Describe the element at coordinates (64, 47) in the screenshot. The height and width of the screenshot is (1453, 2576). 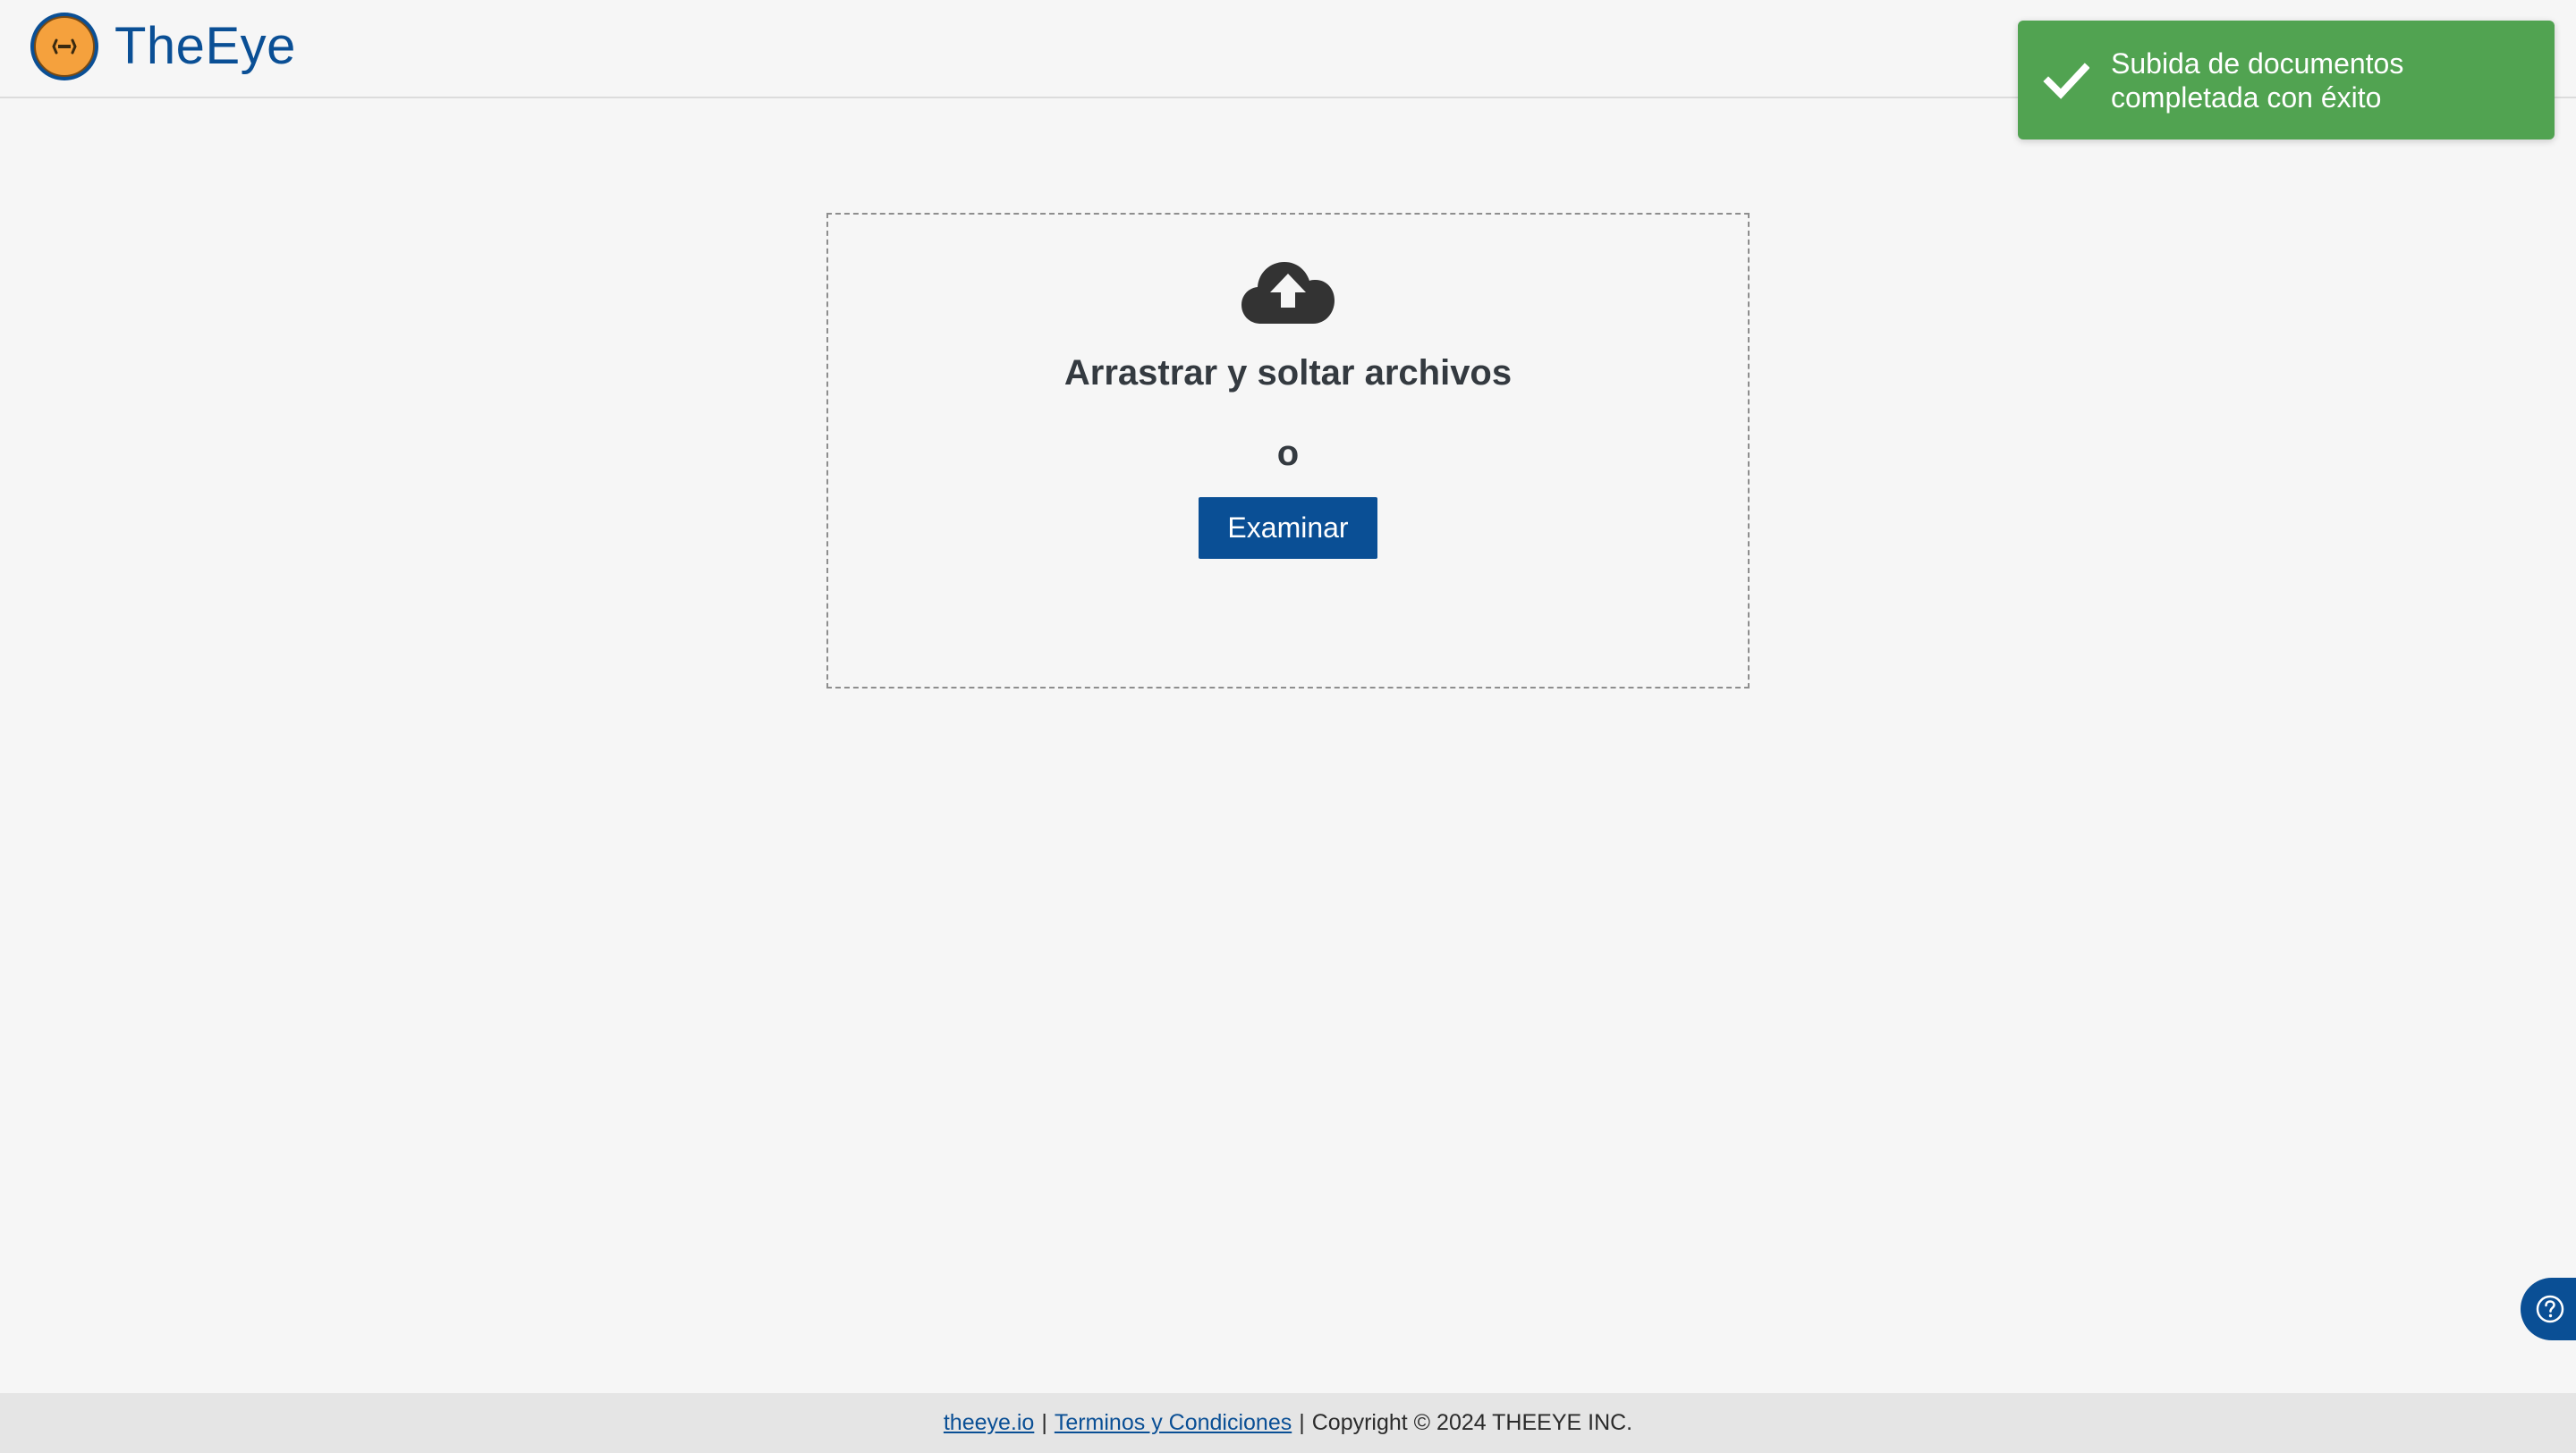
I see `eye-logo-icon` at that location.